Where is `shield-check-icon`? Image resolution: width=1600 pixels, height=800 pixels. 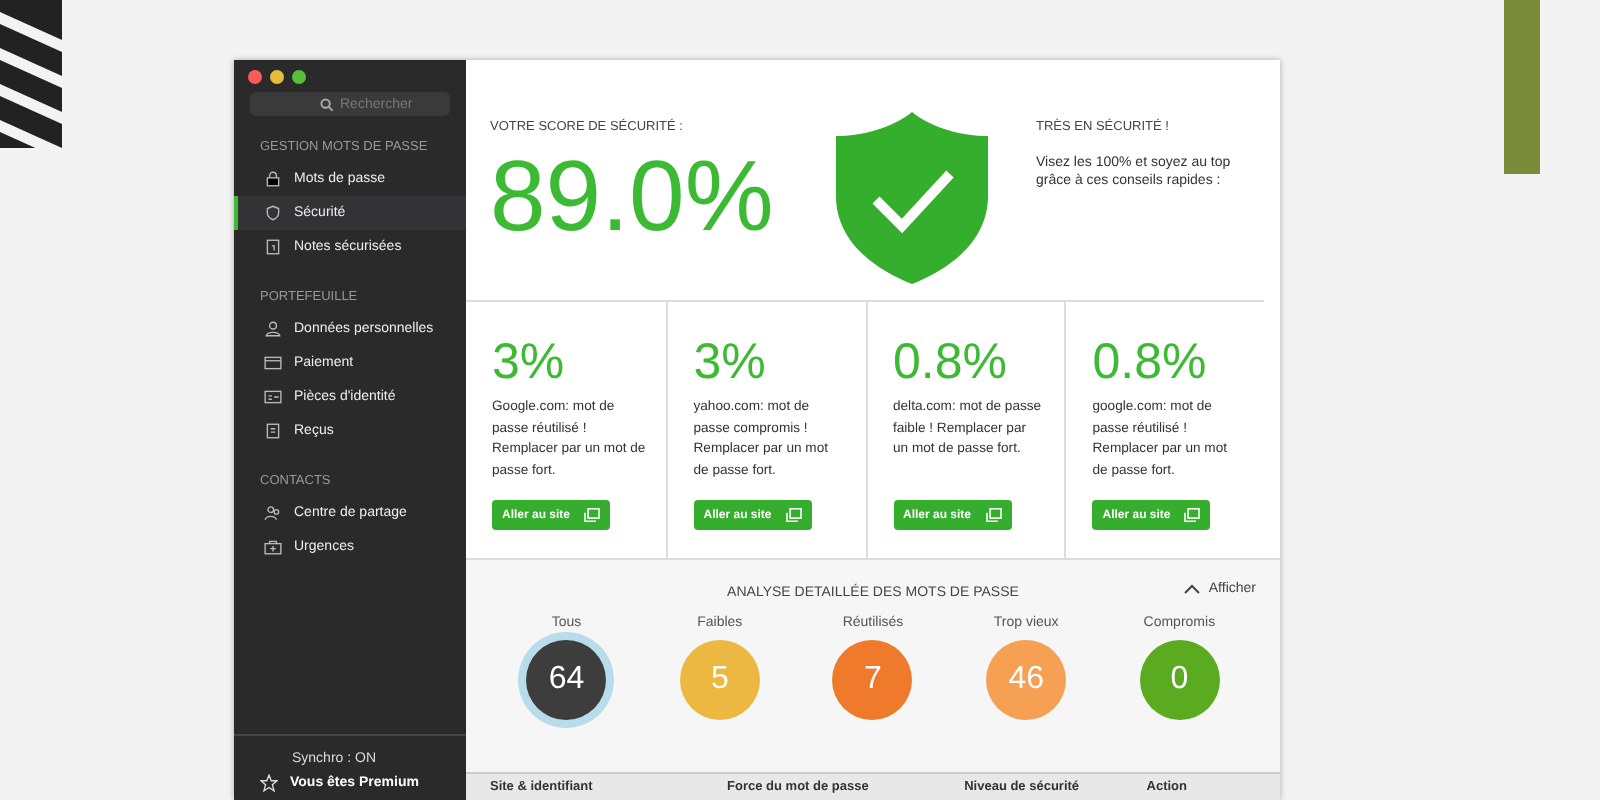 shield-check-icon is located at coordinates (912, 198).